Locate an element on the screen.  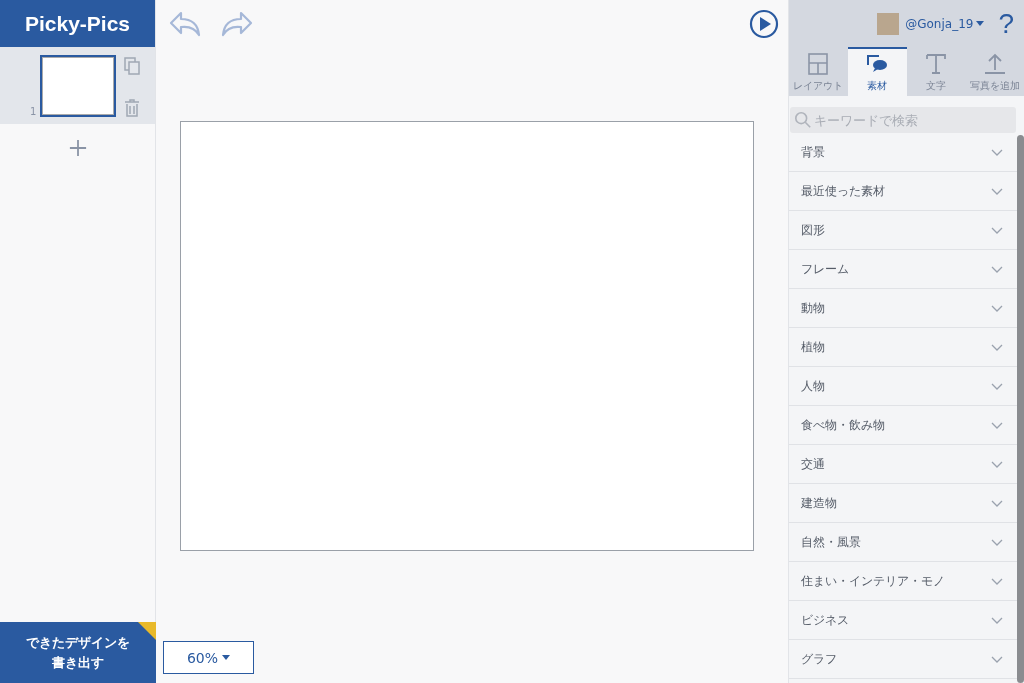
page-number: 1 is located at coordinates (34, 111).